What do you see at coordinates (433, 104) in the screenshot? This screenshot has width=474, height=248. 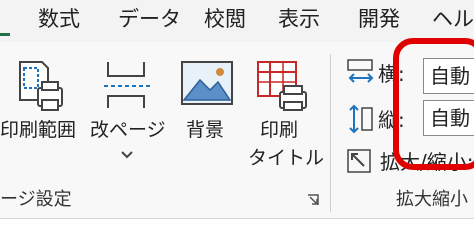 I see `highlight-annotation` at bounding box center [433, 104].